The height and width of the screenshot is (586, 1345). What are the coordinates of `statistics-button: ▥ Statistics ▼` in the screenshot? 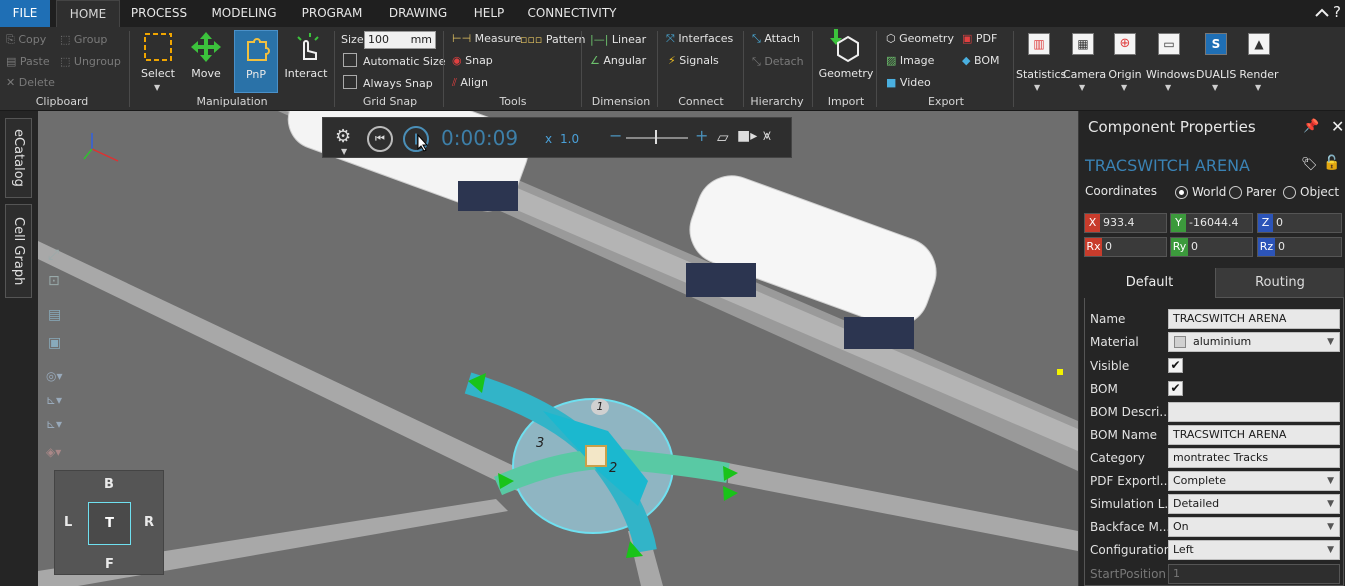 It's located at (1041, 64).